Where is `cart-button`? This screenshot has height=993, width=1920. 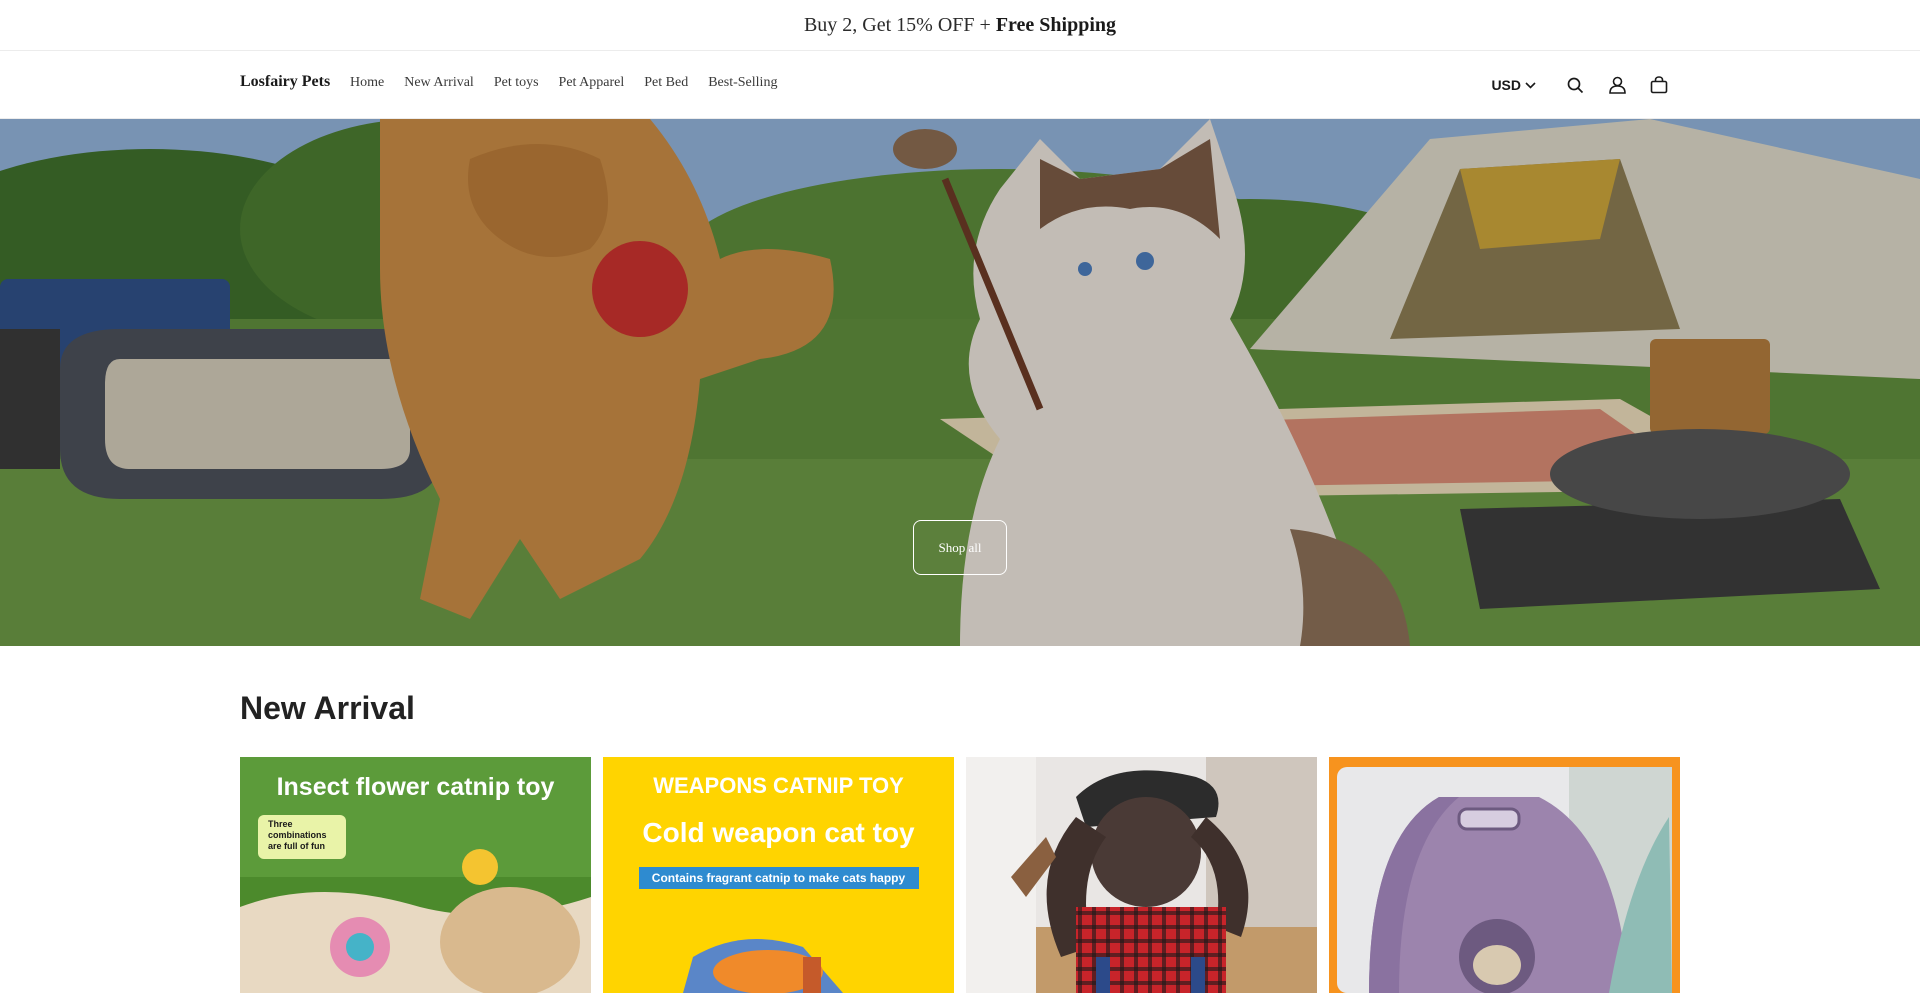 cart-button is located at coordinates (1659, 85).